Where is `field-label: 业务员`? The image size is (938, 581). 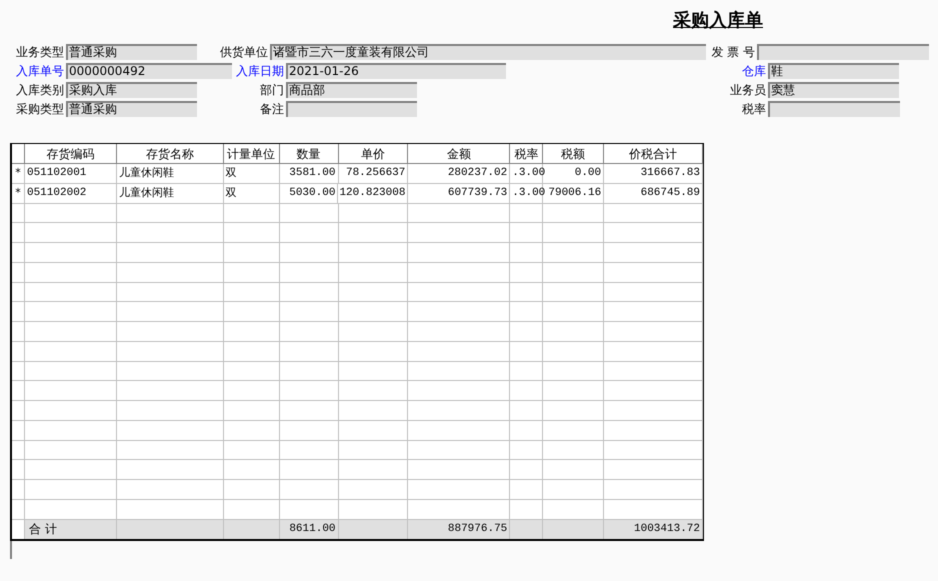 field-label: 业务员 is located at coordinates (748, 90).